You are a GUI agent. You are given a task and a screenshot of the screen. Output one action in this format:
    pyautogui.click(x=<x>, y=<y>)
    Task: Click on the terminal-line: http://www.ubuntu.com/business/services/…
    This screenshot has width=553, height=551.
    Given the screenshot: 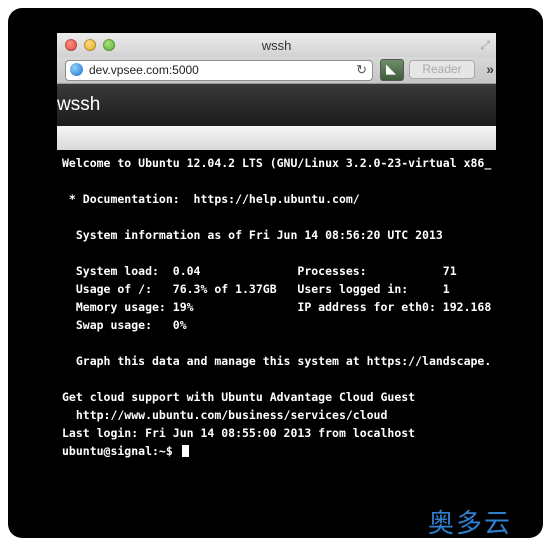 What is the action you would take?
    pyautogui.click(x=225, y=415)
    